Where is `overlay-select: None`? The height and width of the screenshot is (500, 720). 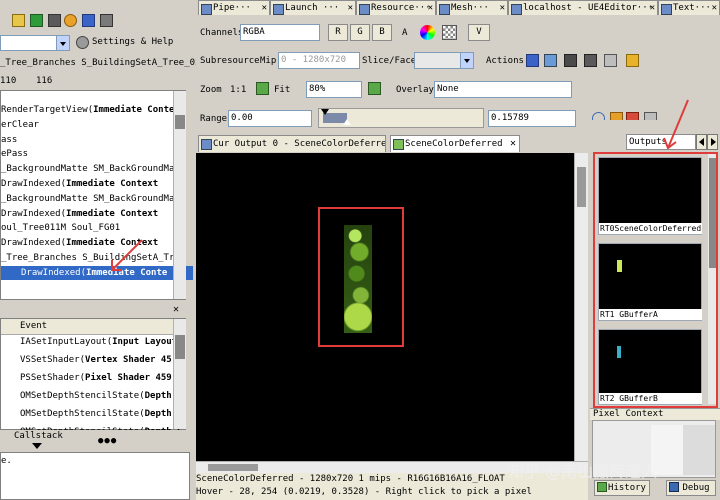 overlay-select: None is located at coordinates (503, 89).